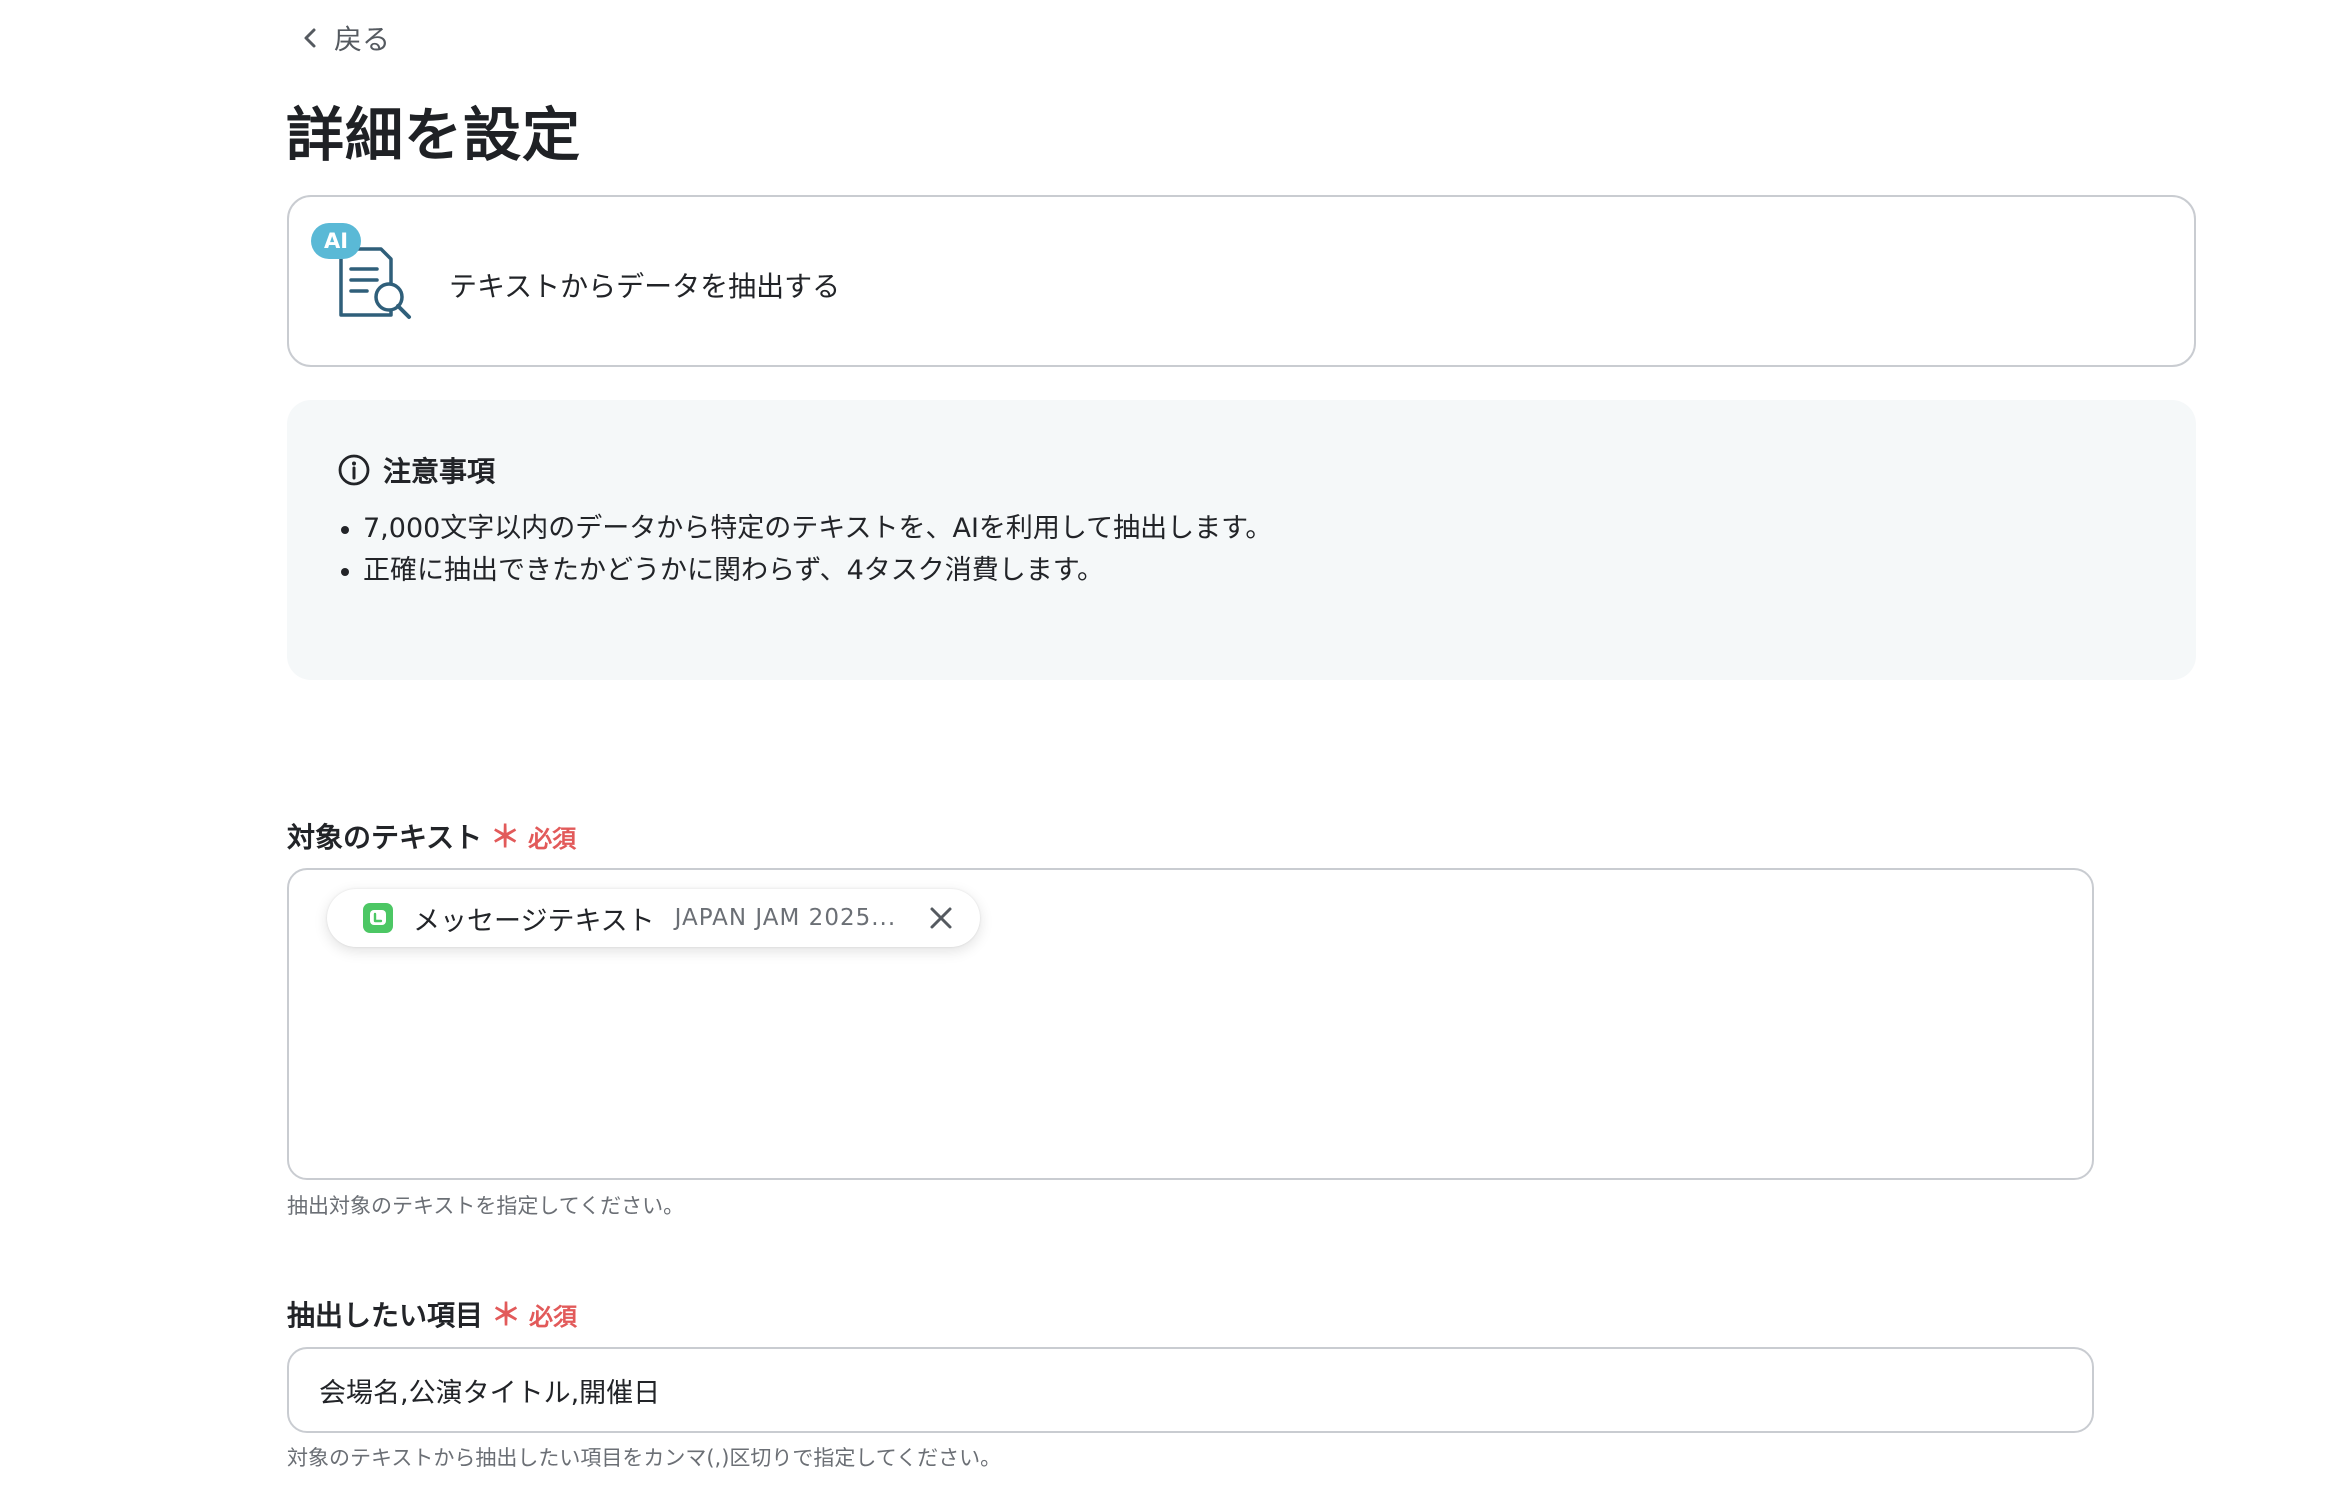  I want to click on notice-item: 7,000文字以内のデータから特定のテキストを、AIを利用して抽出します。, so click(804, 529).